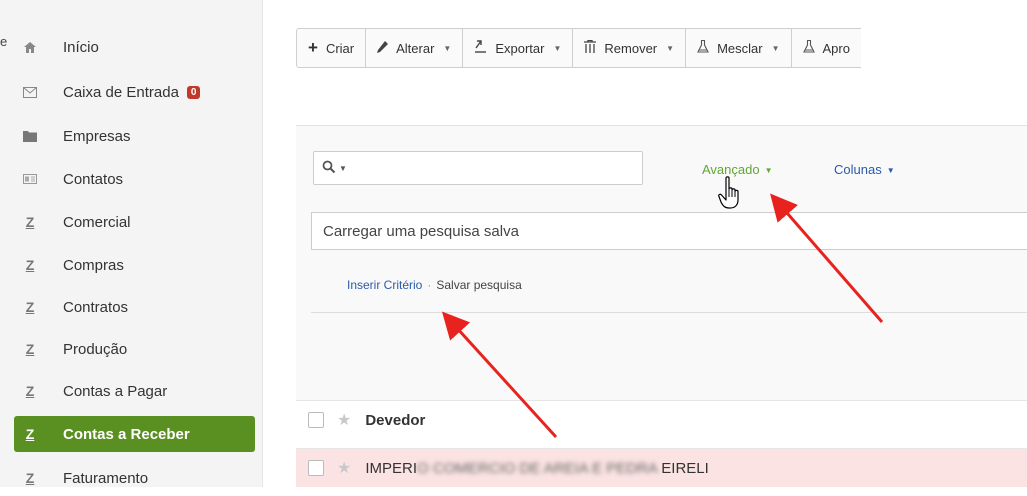 Image resolution: width=1027 pixels, height=496 pixels. What do you see at coordinates (329, 168) in the screenshot?
I see `search-icon` at bounding box center [329, 168].